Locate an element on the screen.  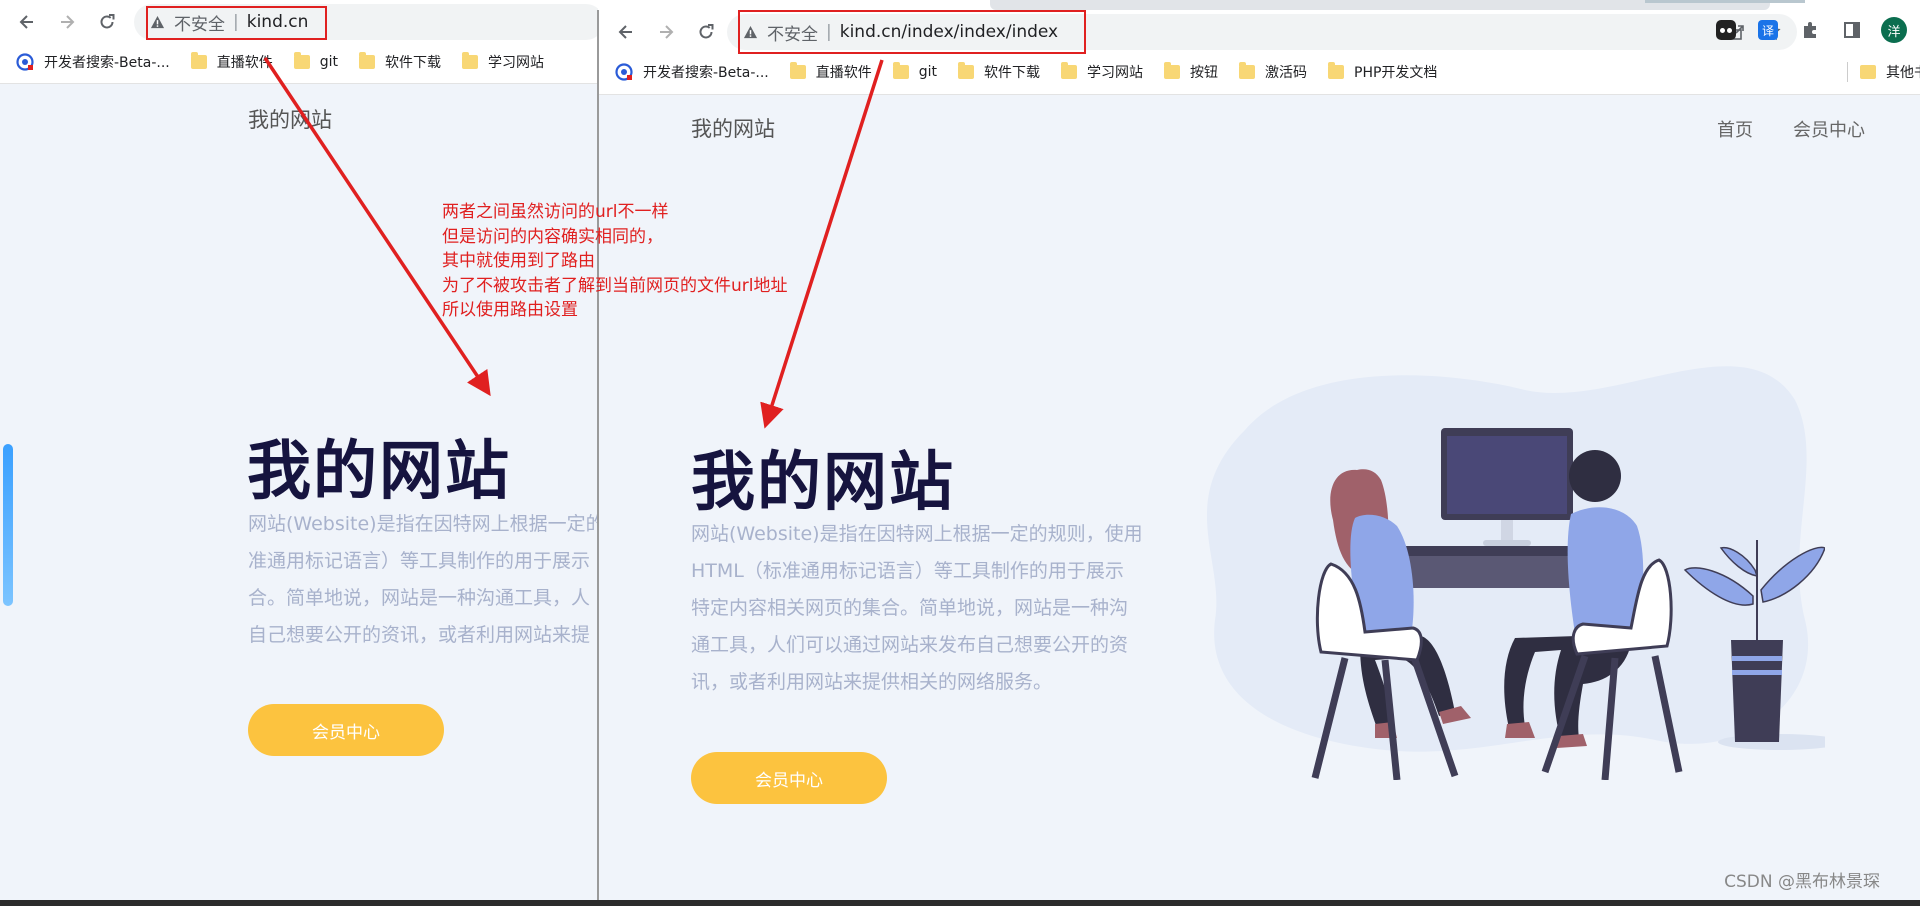
bookmark-label: 直播软件 is located at coordinates (843, 73).